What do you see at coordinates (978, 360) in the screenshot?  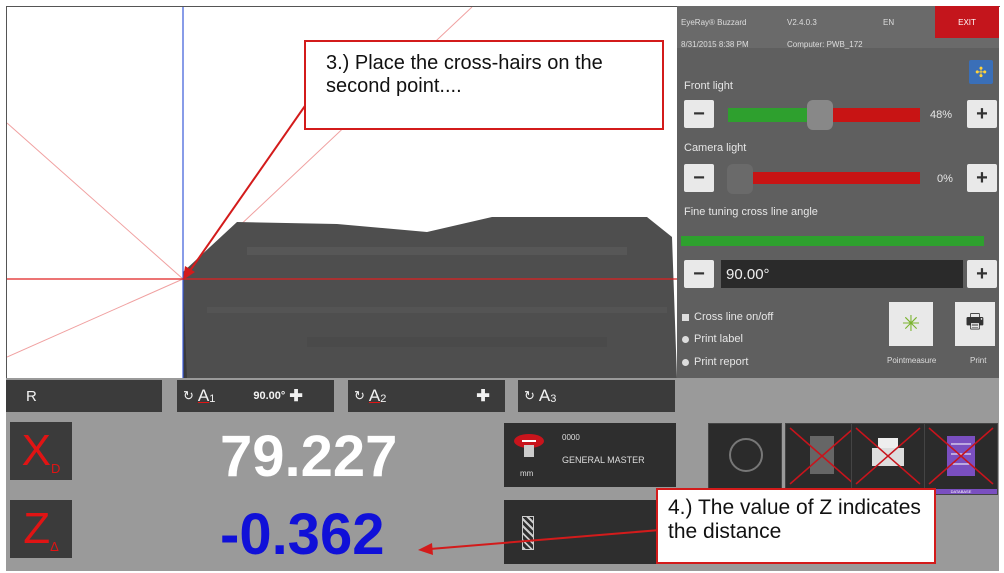 I see `print-label: Print` at bounding box center [978, 360].